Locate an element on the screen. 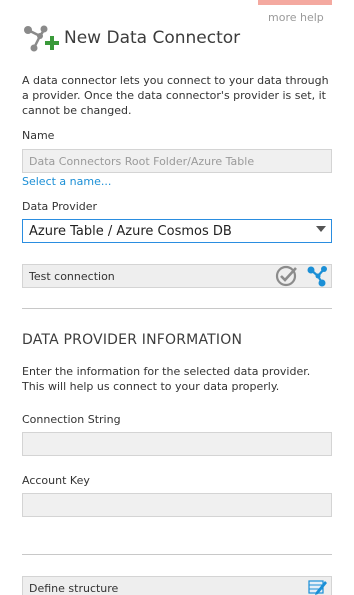 This screenshot has height=595, width=354. define-structure-button: Define structure is located at coordinates (177, 585).